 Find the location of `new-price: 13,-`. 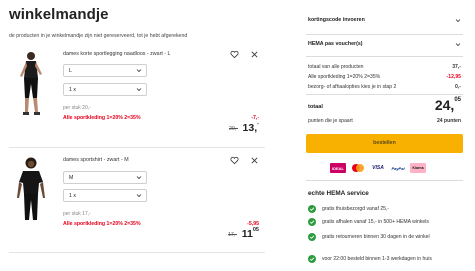

new-price: 13,- is located at coordinates (250, 127).